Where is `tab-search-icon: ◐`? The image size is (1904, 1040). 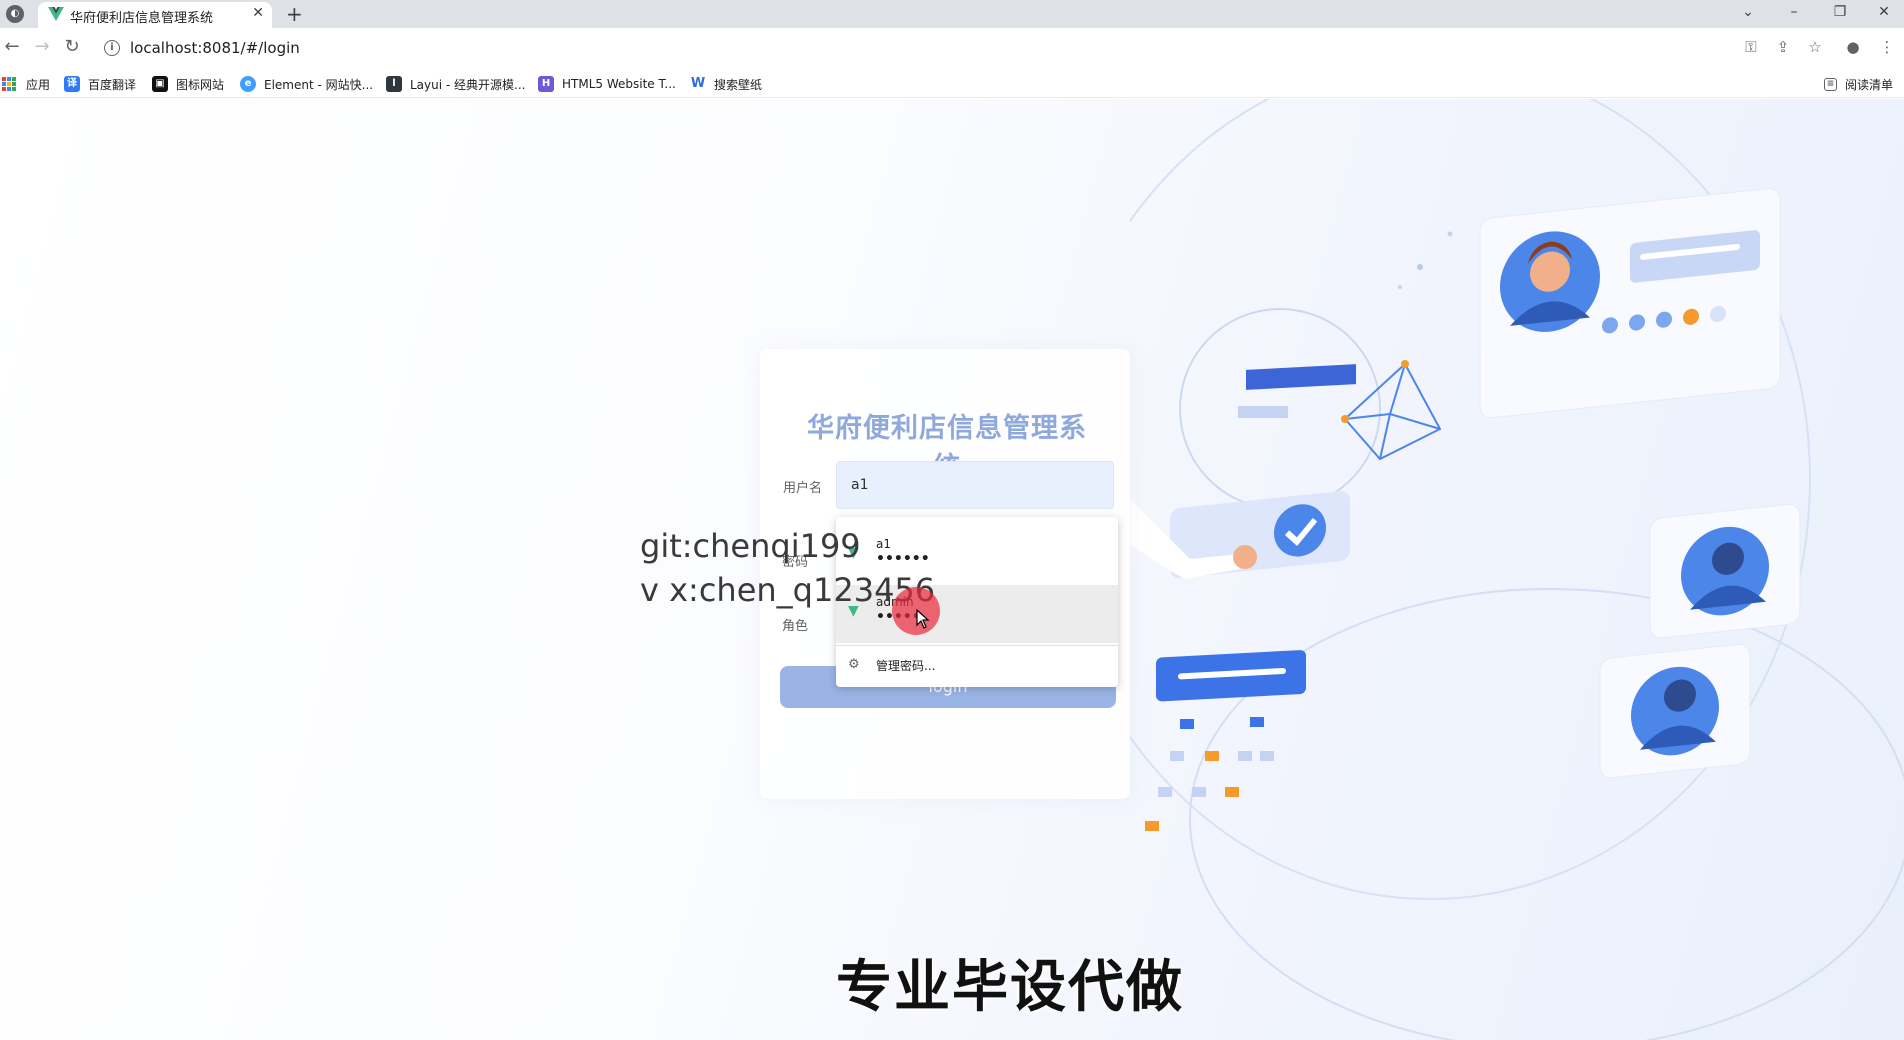 tab-search-icon: ◐ is located at coordinates (15, 14).